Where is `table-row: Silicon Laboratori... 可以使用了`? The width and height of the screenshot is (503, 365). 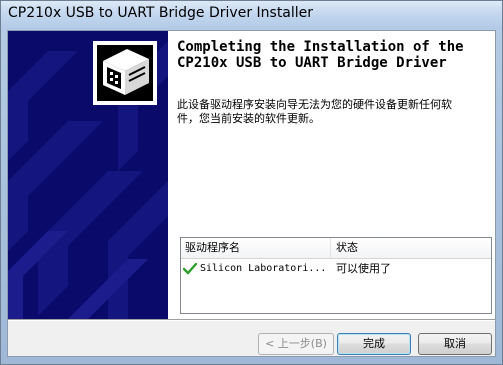 table-row: Silicon Laboratori... 可以使用了 is located at coordinates (336, 269).